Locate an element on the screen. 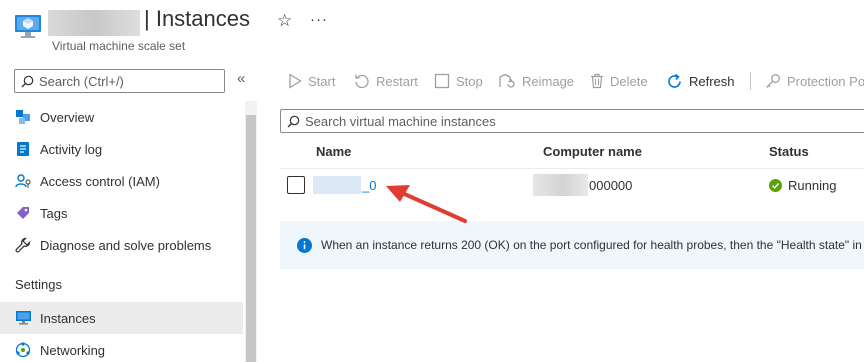 Image resolution: width=864 pixels, height=362 pixels. sidebar-scrollbar is located at coordinates (251, 231).